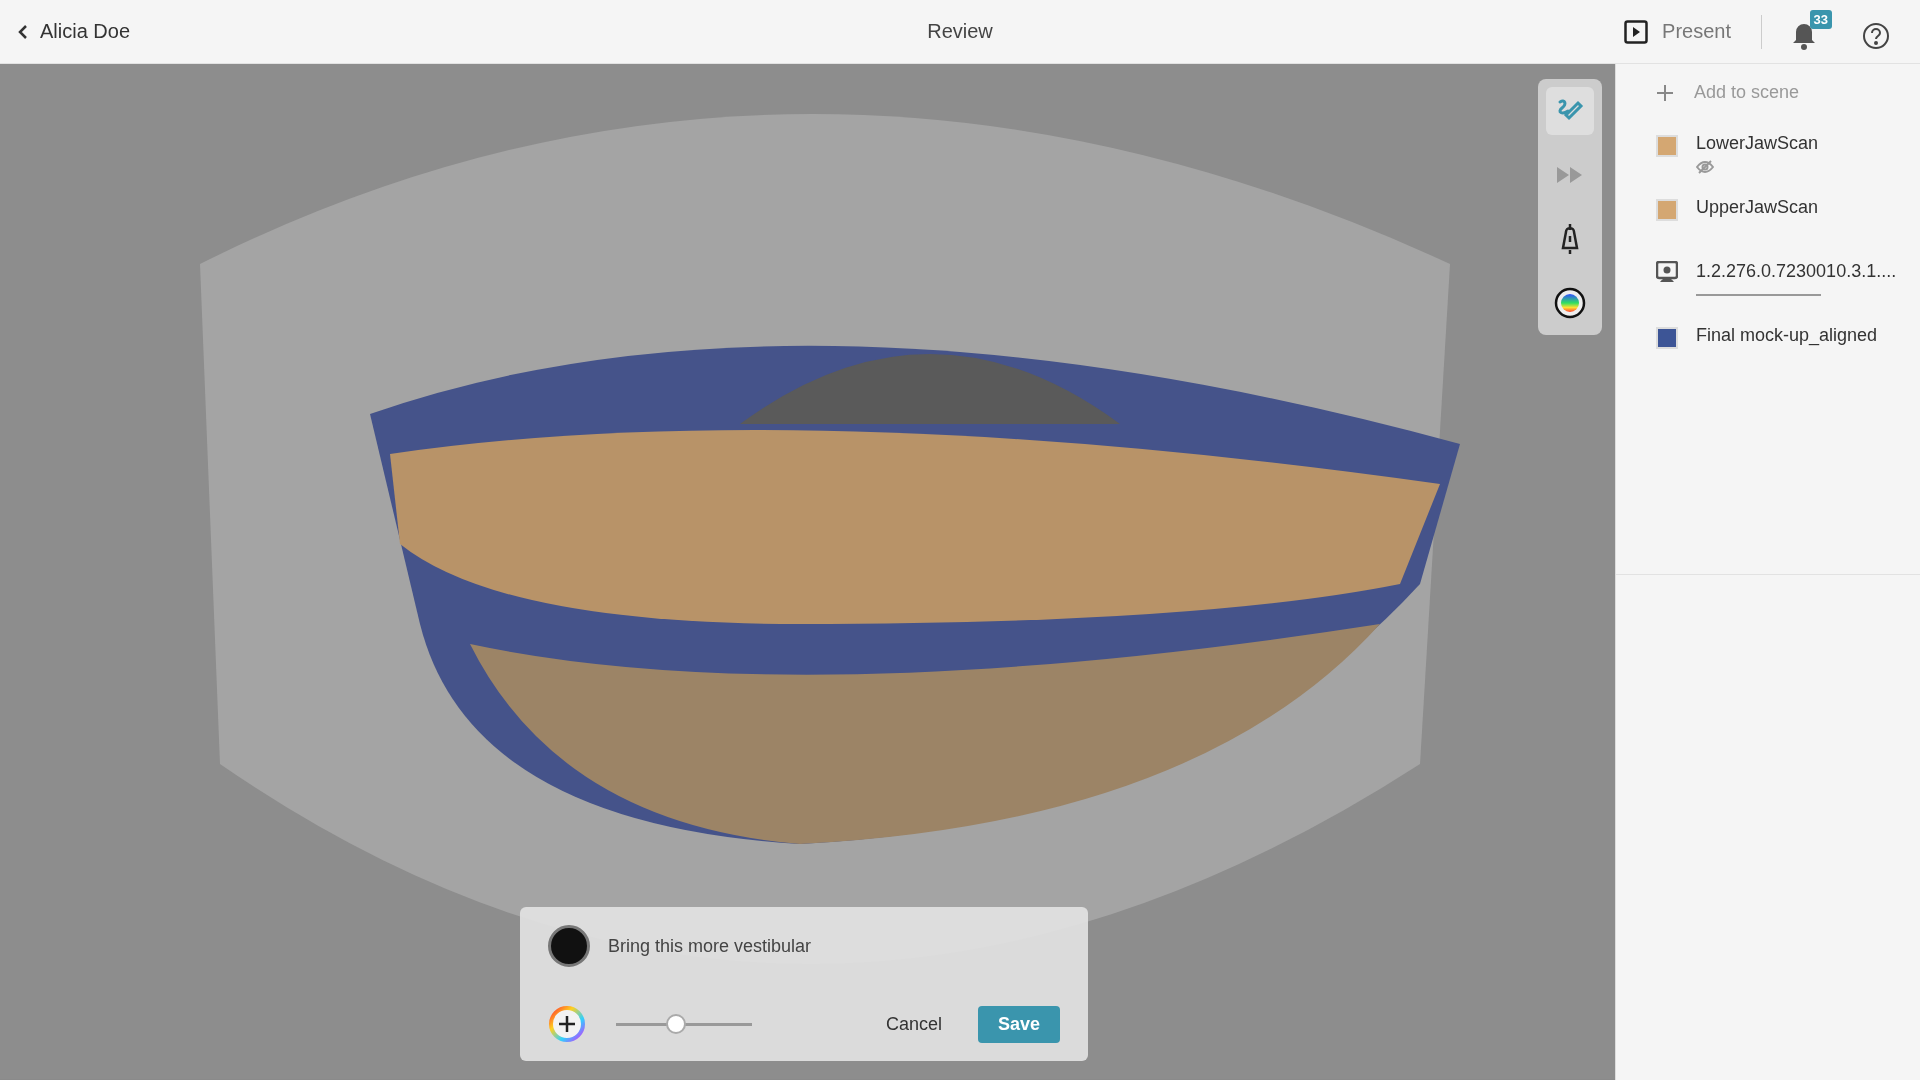 The width and height of the screenshot is (1920, 1080). Describe the element at coordinates (1677, 31) in the screenshot. I see `present-button: Present` at that location.